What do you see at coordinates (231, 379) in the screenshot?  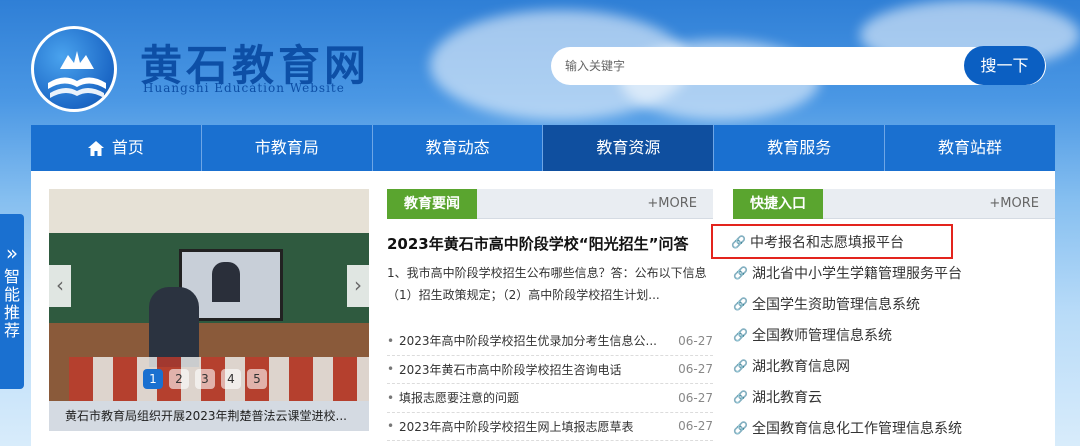 I see `carousel-dot: 4` at bounding box center [231, 379].